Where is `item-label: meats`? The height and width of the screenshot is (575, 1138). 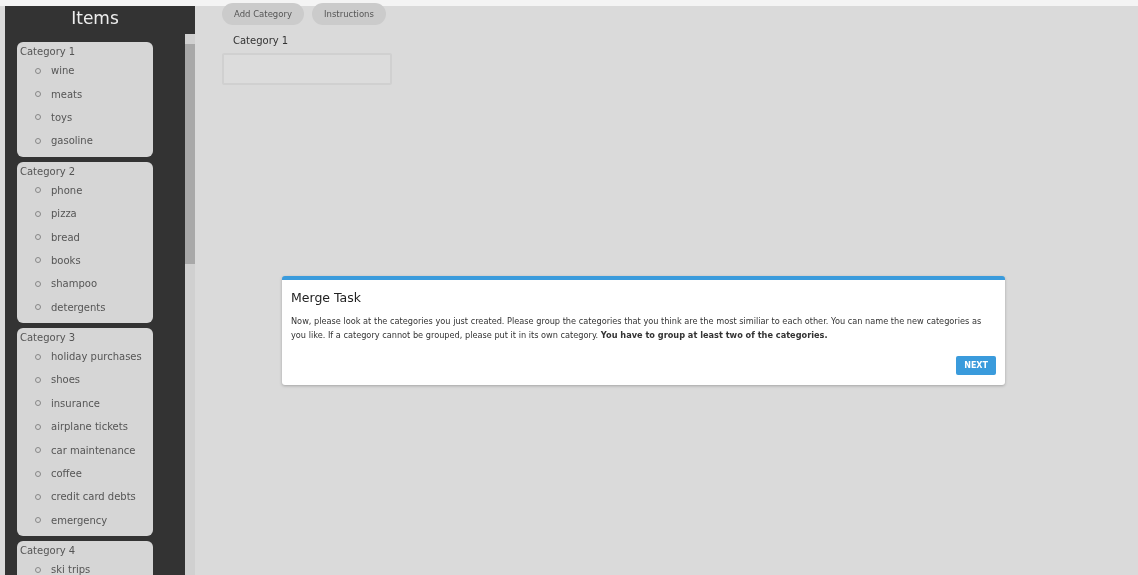
item-label: meats is located at coordinates (67, 94).